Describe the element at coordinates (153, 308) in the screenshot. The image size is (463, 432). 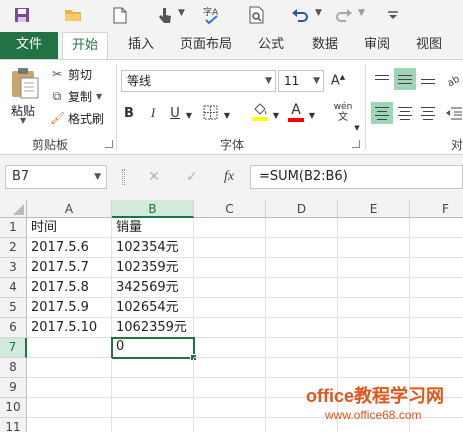
I see `cell-b5: 102654元` at that location.